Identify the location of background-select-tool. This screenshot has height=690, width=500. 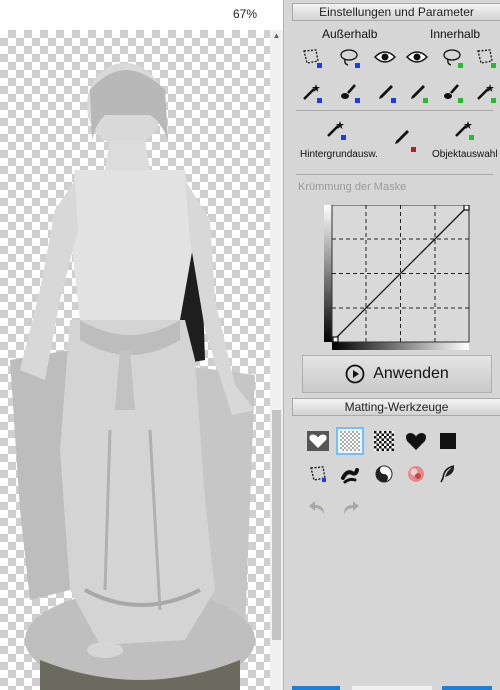
(335, 129).